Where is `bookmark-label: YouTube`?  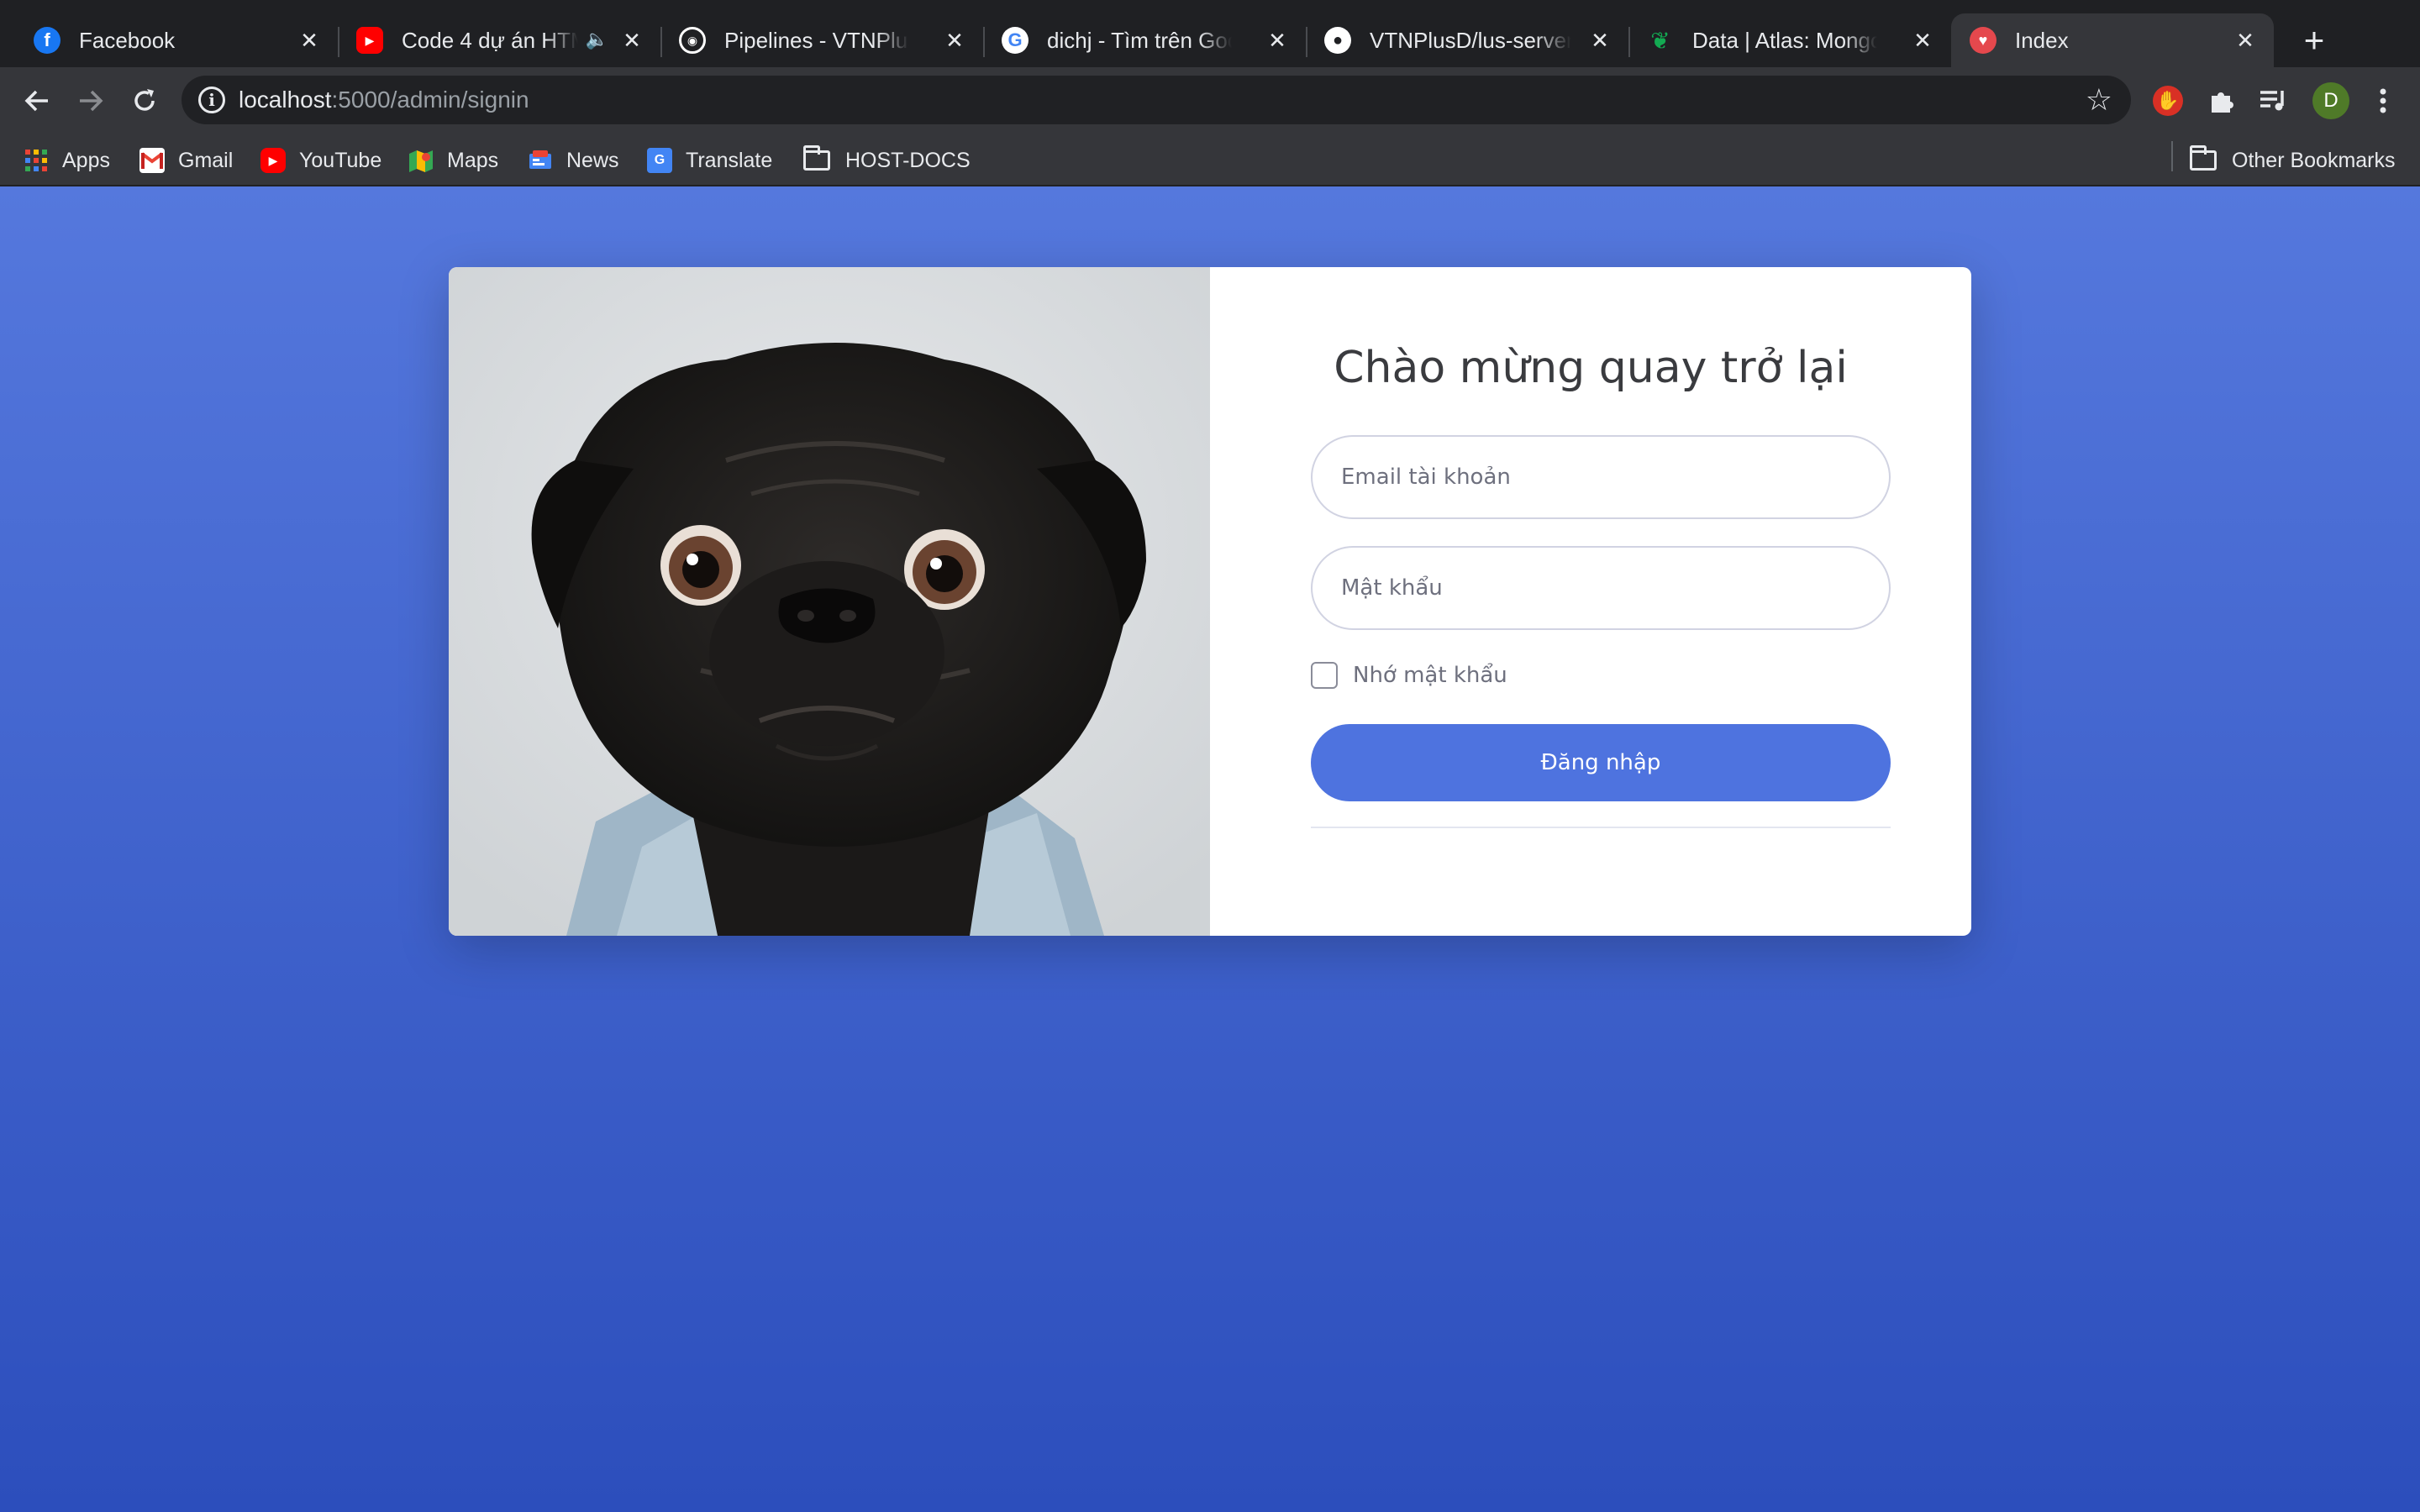 bookmark-label: YouTube is located at coordinates (340, 160).